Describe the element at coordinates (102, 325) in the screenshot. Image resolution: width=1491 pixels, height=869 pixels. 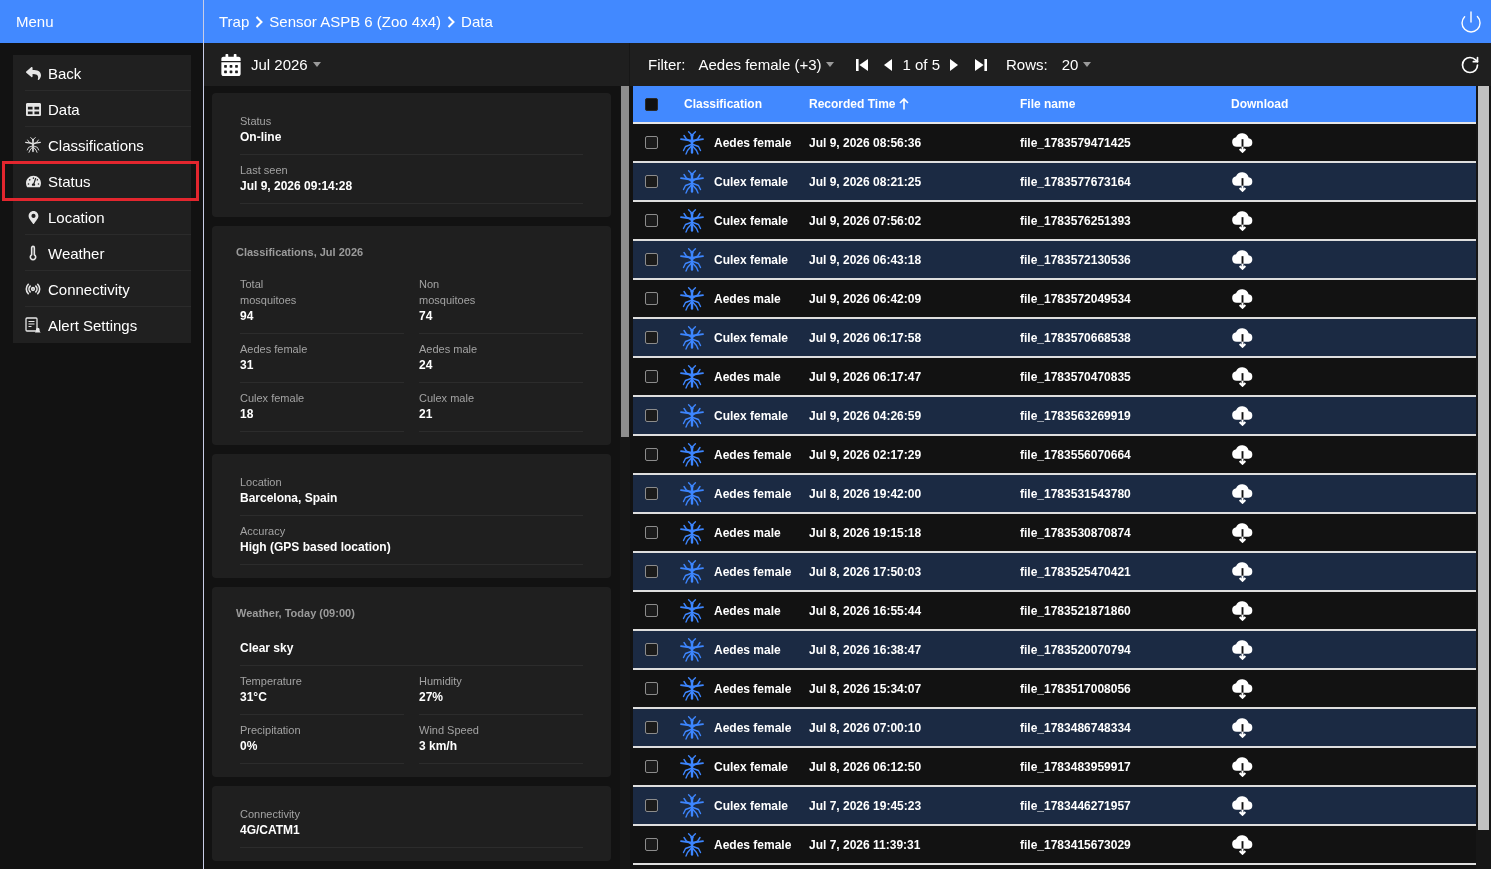
I see `sidebar-item: Alert Settings` at that location.